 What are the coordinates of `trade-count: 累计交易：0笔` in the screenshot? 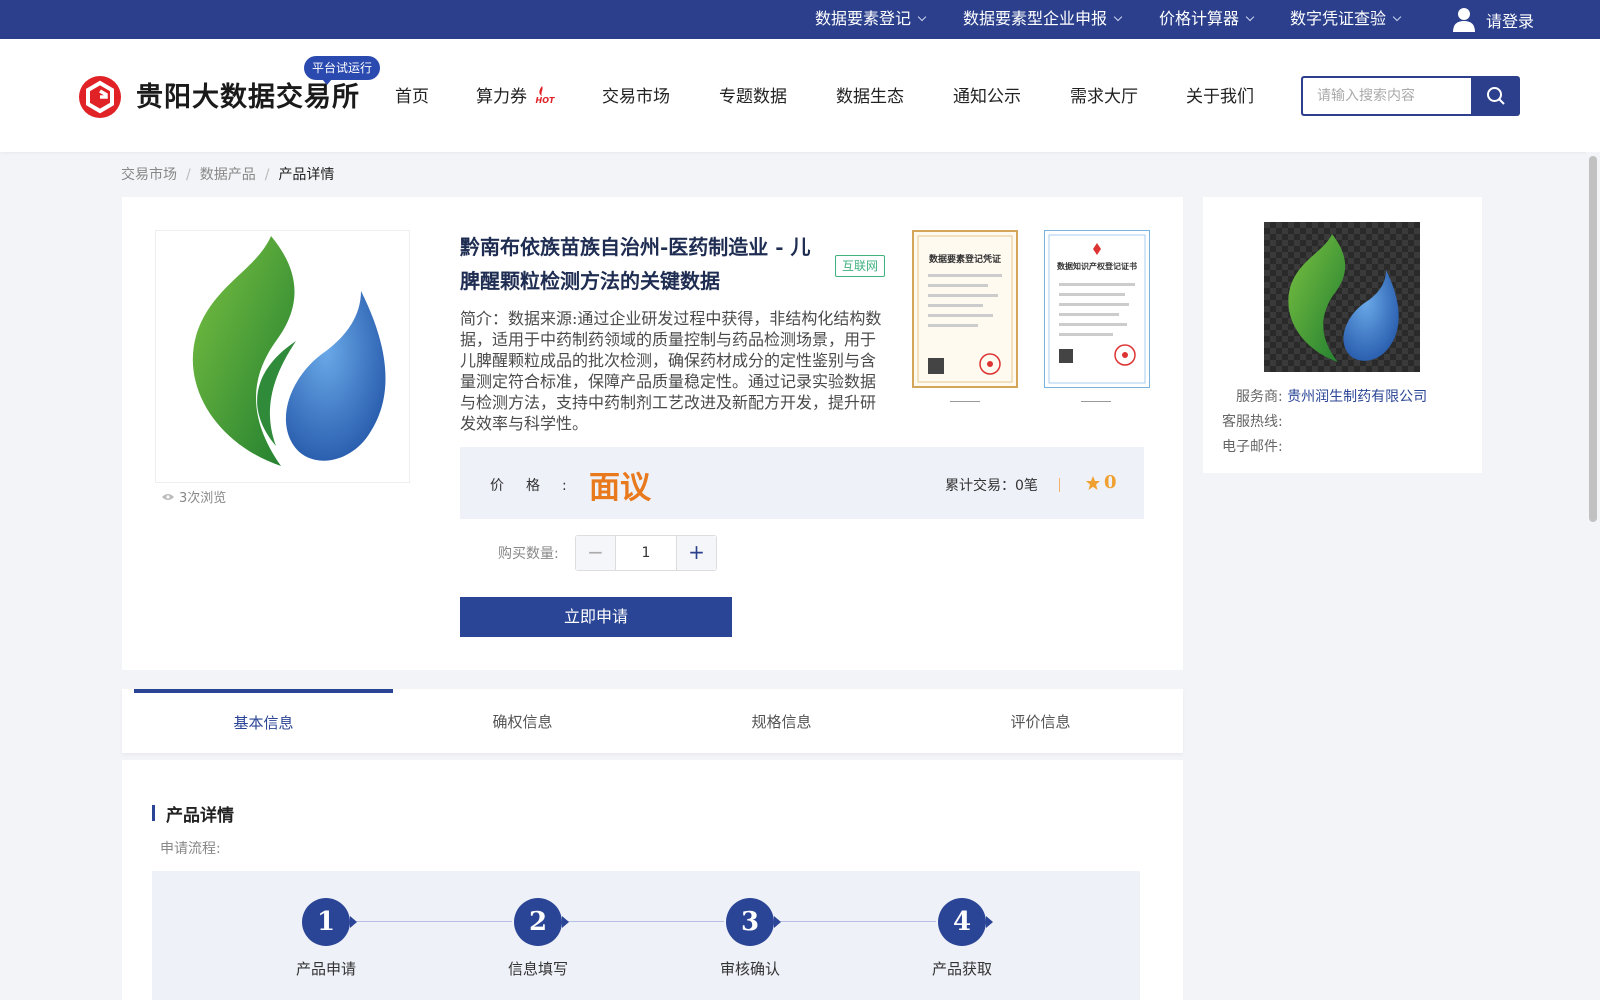 It's located at (991, 485).